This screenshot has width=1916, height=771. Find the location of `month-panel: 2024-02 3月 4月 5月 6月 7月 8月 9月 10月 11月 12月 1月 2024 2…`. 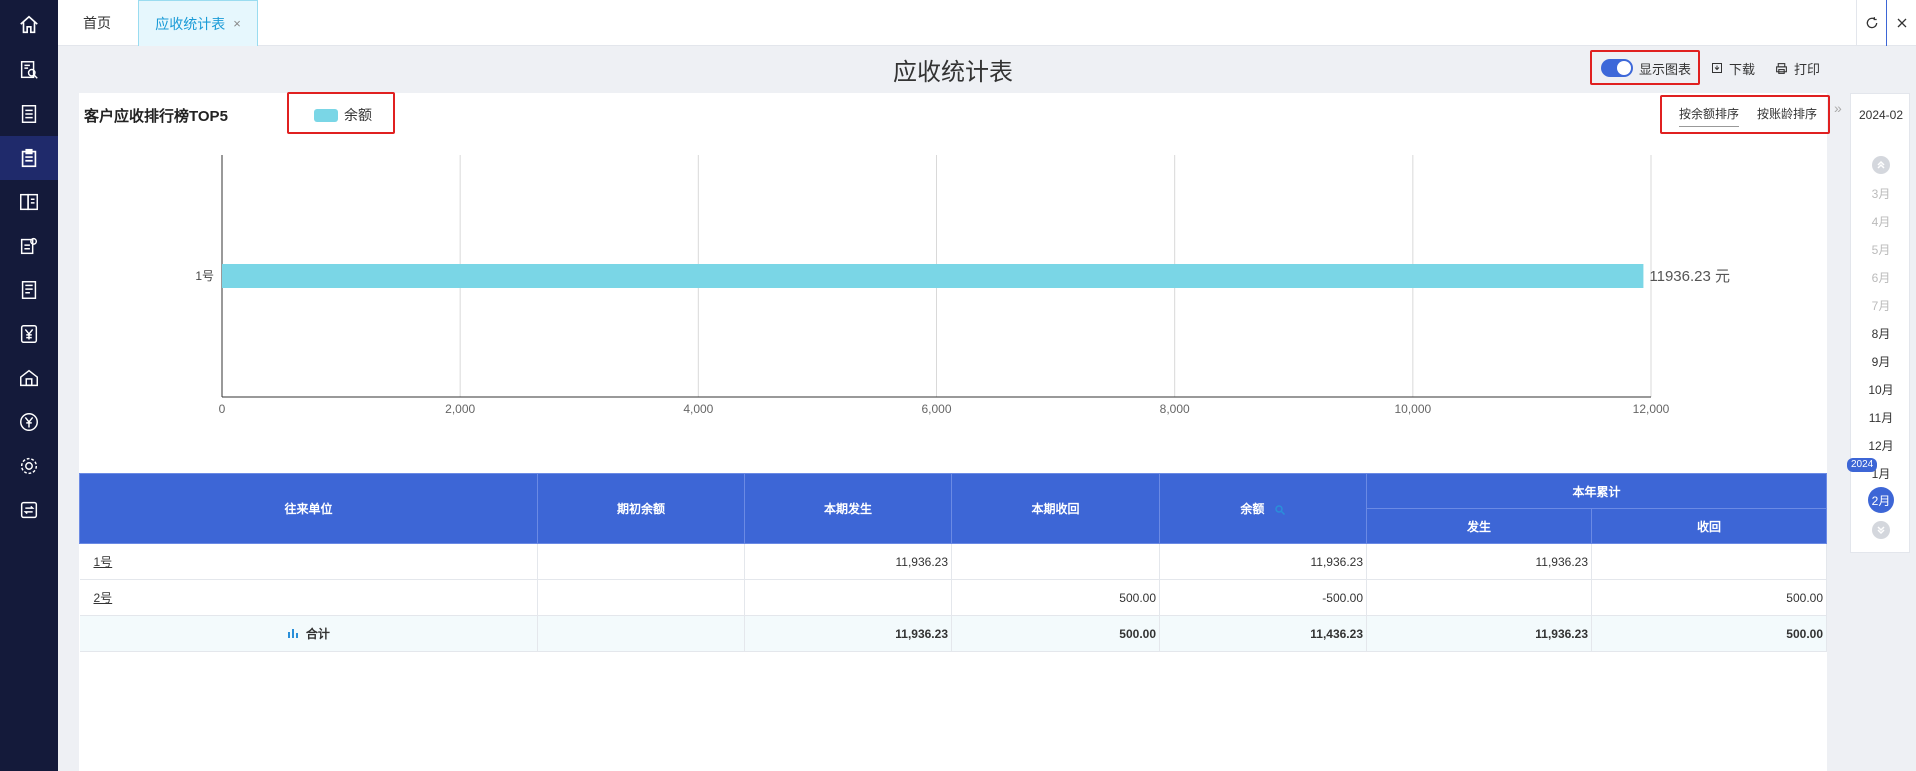

month-panel: 2024-02 3月 4月 5月 6月 7月 8月 9月 10月 11月 12月 1月 2024 2… is located at coordinates (1879, 323).